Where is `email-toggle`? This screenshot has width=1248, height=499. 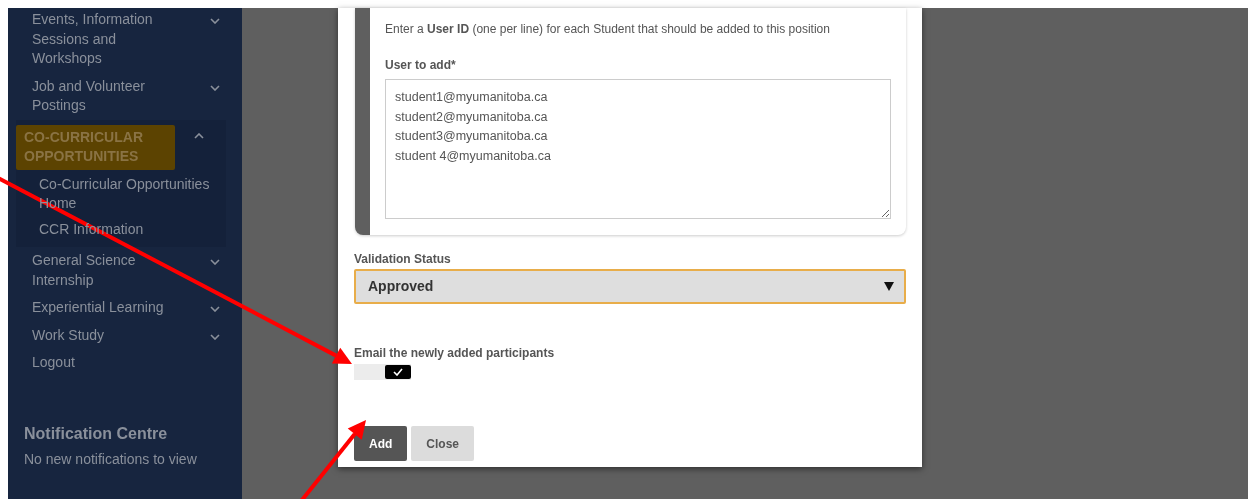
email-toggle is located at coordinates (382, 372).